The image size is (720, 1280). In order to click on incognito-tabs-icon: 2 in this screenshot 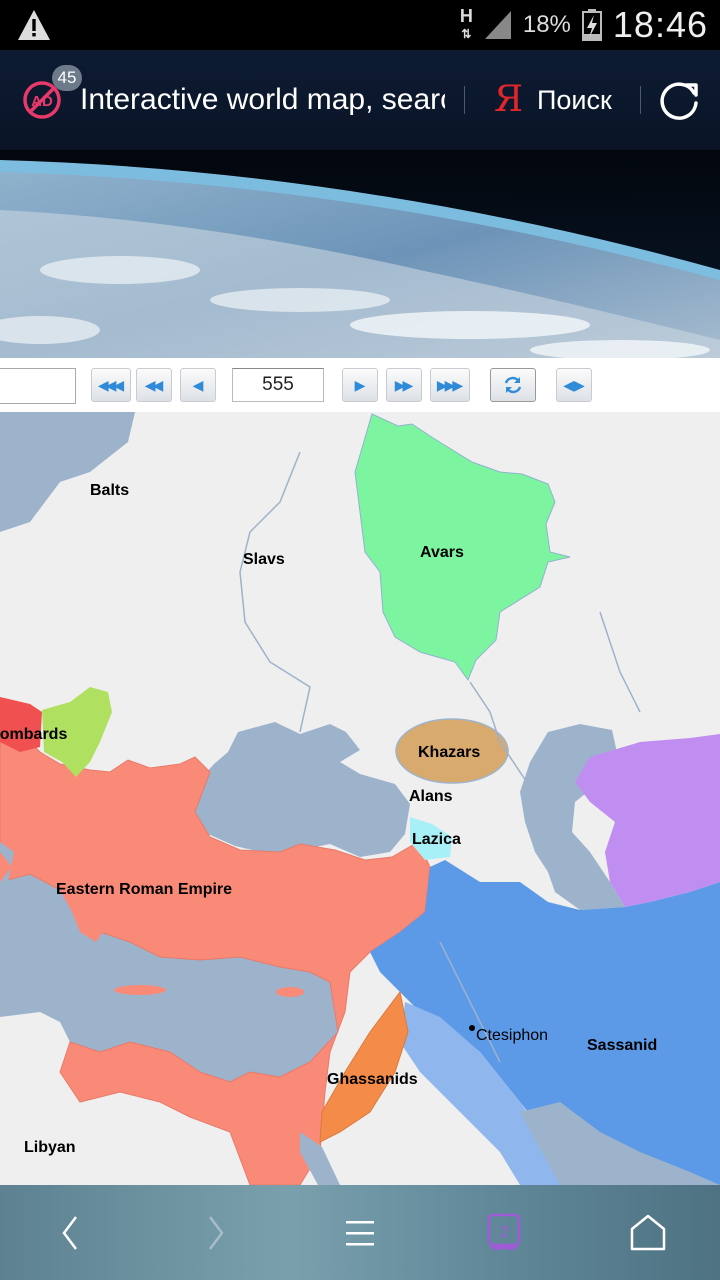, I will do `click(504, 1231)`.